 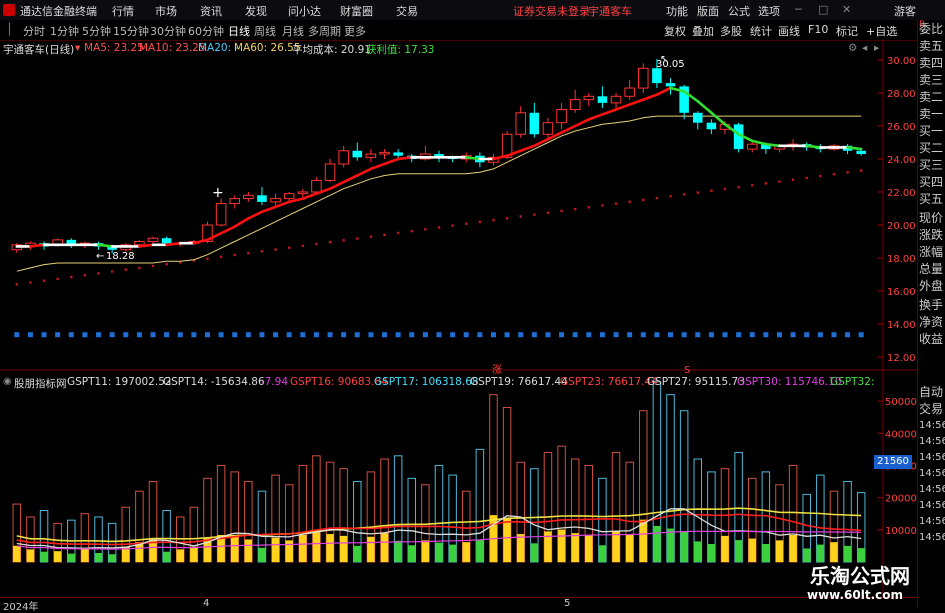 I want to click on settings-icon: ⚙, so click(x=852, y=48).